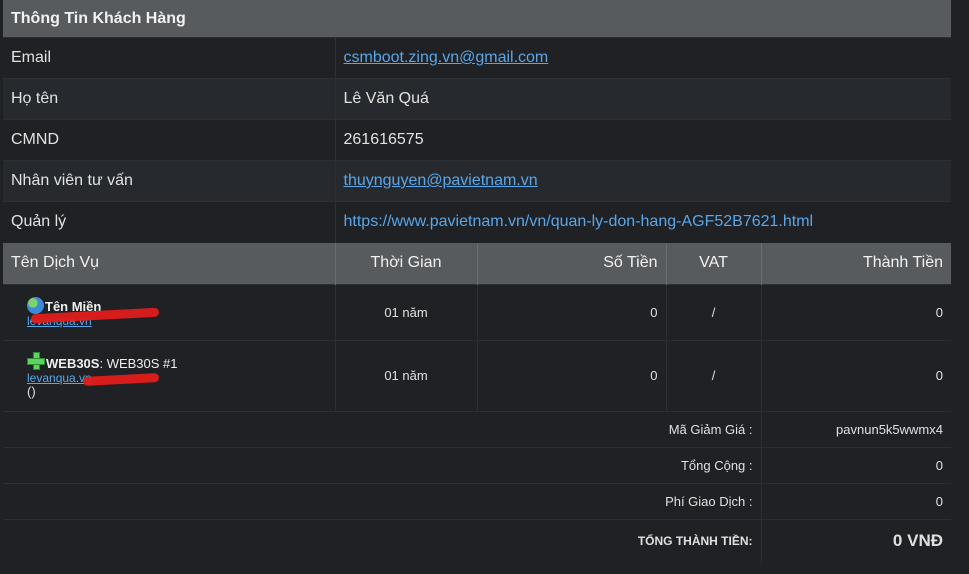 The image size is (969, 574). I want to click on service-name-cell: Tên Miền levanqua.vn, so click(169, 312).